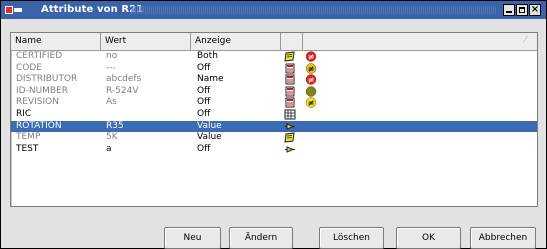  What do you see at coordinates (112, 137) in the screenshot?
I see `cell-wert: 5K` at bounding box center [112, 137].